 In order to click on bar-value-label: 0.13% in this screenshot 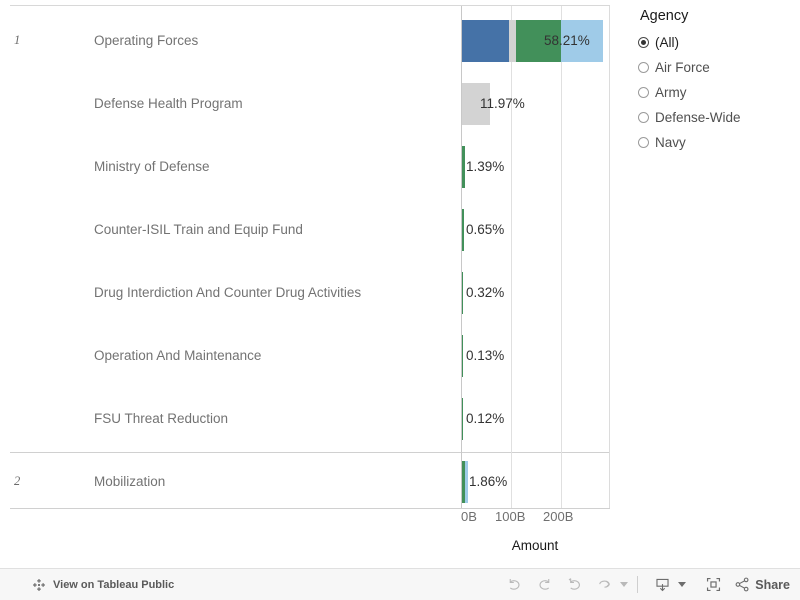, I will do `click(485, 355)`.